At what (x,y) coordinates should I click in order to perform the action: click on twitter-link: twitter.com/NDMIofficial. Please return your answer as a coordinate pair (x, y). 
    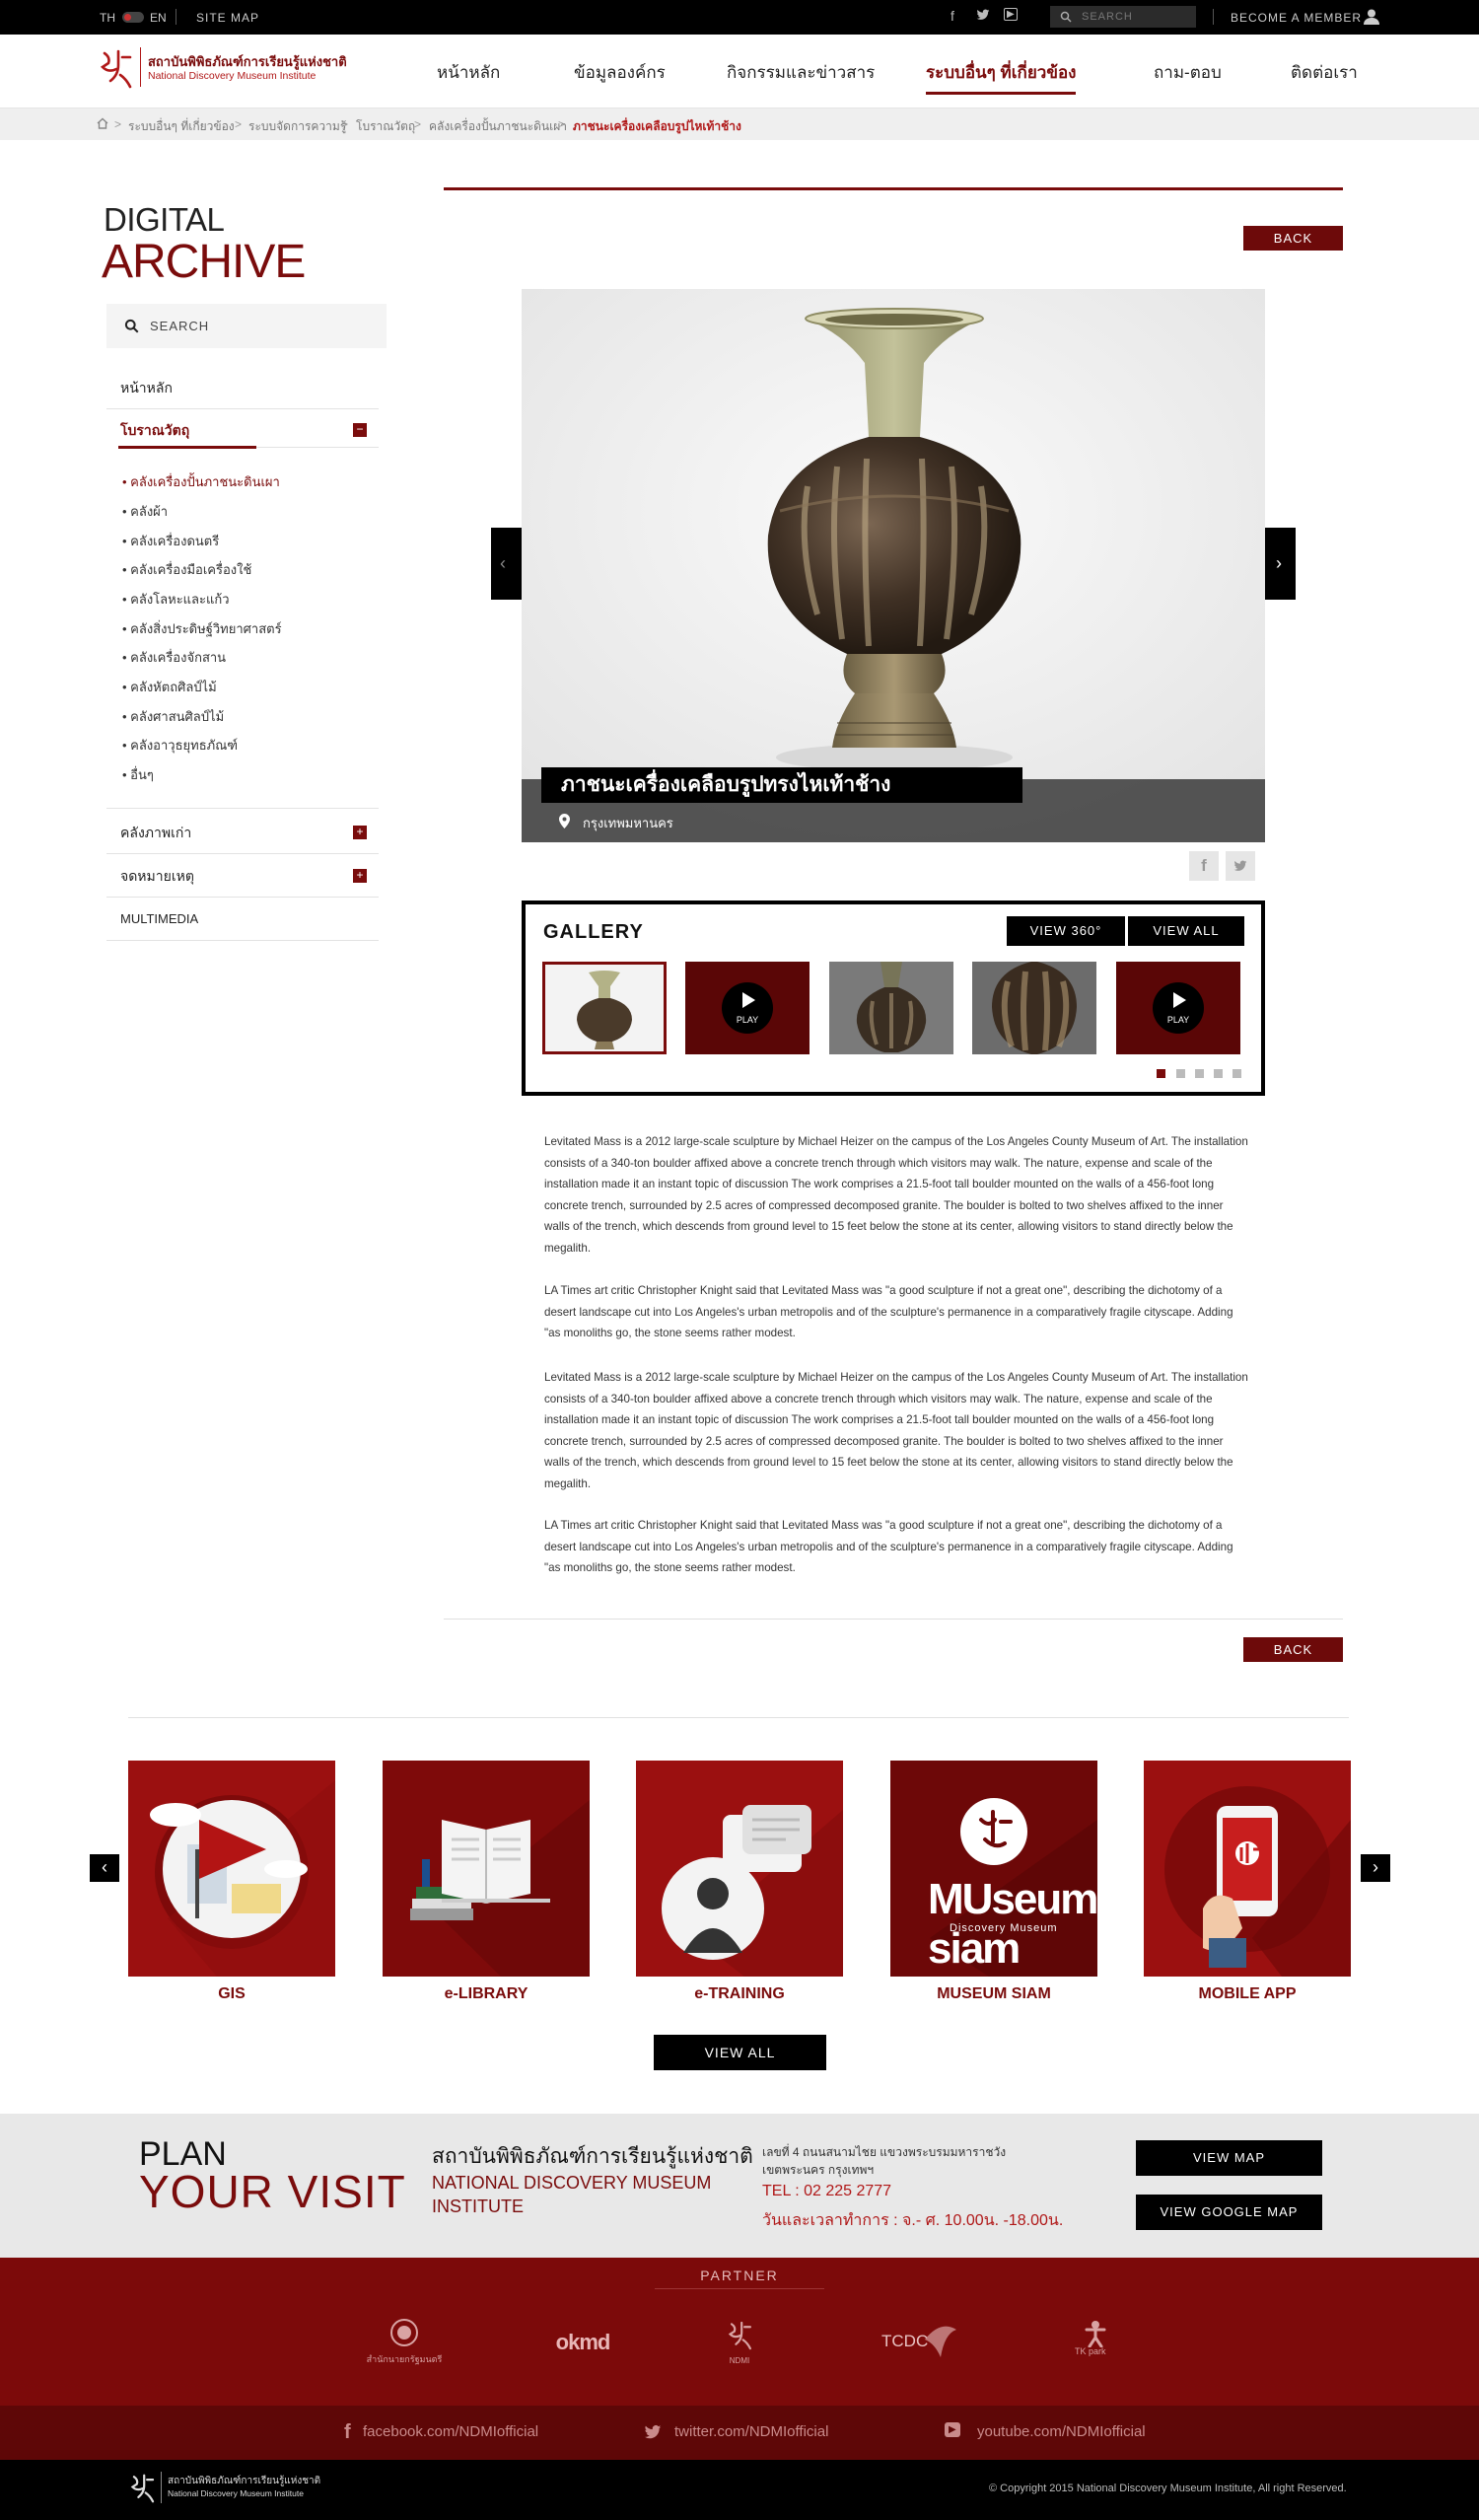
    Looking at the image, I should click on (751, 2431).